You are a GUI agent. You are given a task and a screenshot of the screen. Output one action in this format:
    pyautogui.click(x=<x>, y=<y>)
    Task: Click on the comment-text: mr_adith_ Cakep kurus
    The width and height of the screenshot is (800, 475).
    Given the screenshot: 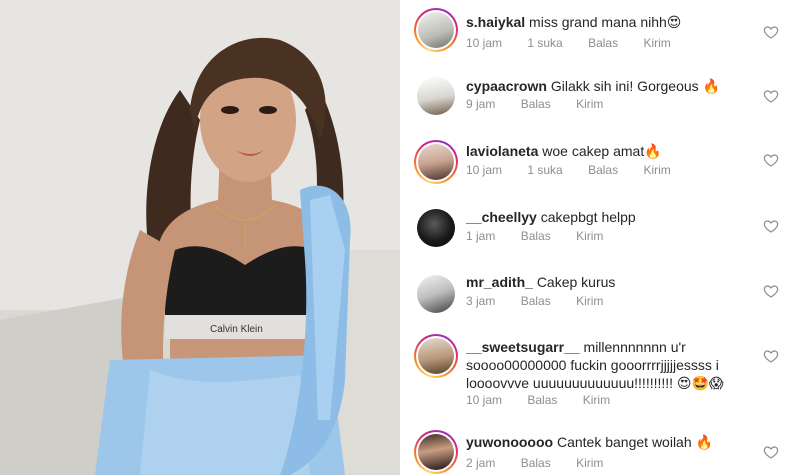 What is the action you would take?
    pyautogui.click(x=616, y=282)
    